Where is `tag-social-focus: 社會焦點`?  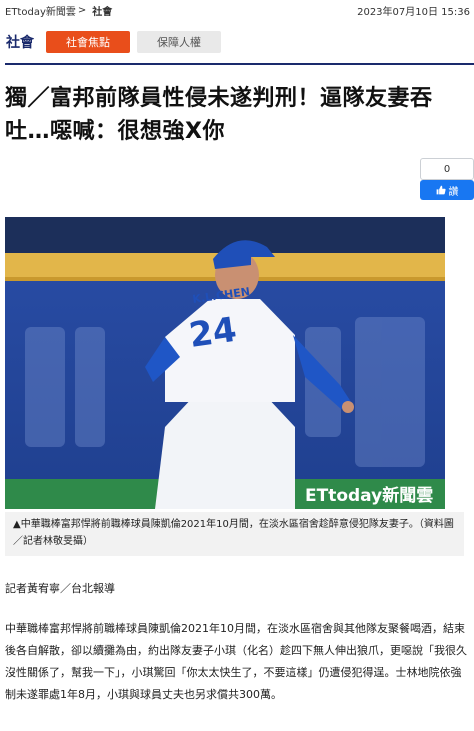
tag-social-focus: 社會焦點 is located at coordinates (88, 42).